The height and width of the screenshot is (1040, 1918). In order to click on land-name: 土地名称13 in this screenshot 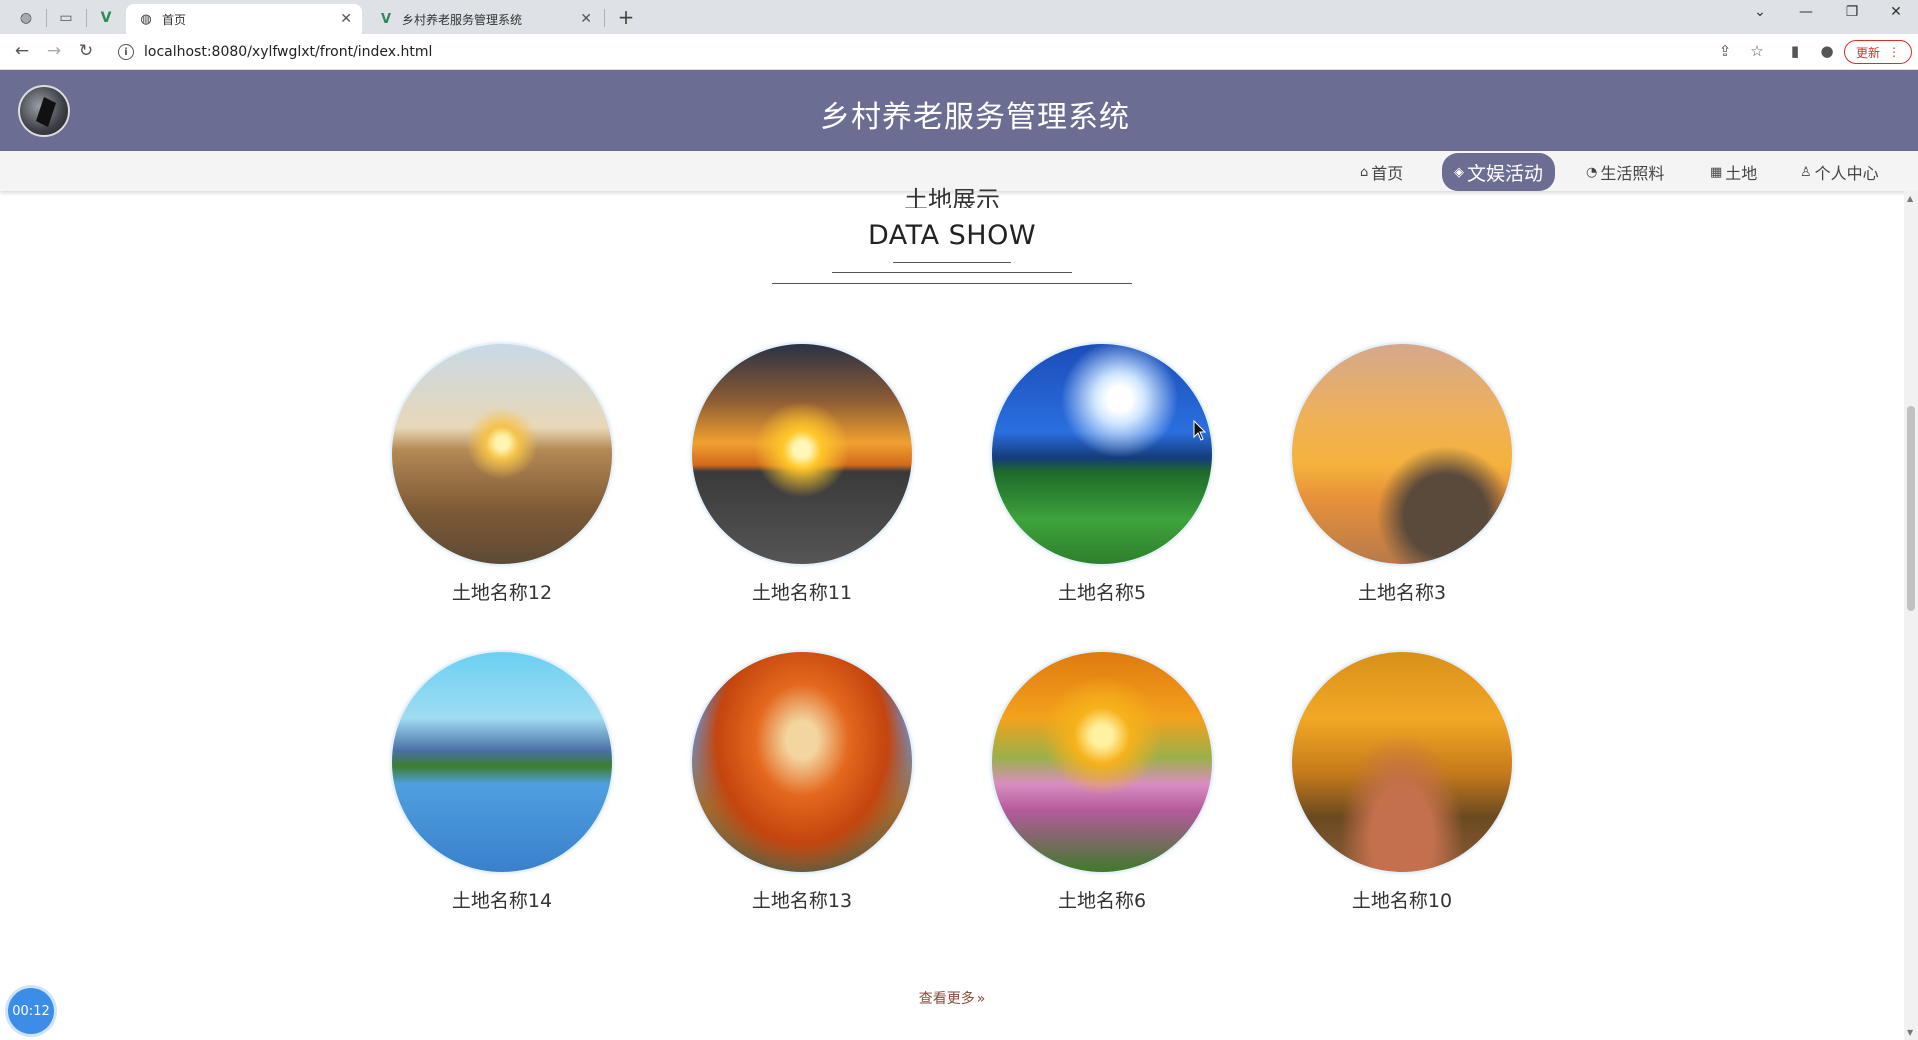, I will do `click(802, 901)`.